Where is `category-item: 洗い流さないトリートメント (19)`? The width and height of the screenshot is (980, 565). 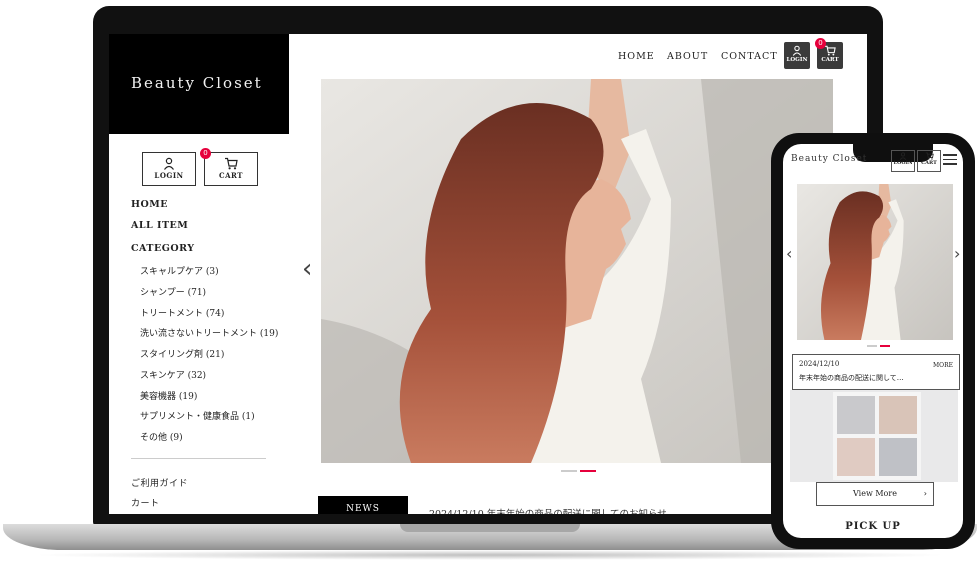 category-item: 洗い流さないトリートメント (19) is located at coordinates (209, 332).